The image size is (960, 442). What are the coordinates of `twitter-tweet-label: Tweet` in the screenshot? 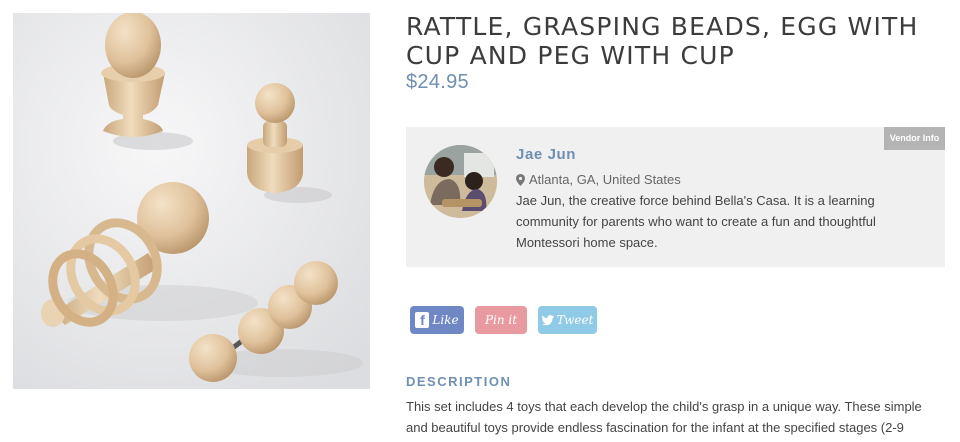 It's located at (575, 320).